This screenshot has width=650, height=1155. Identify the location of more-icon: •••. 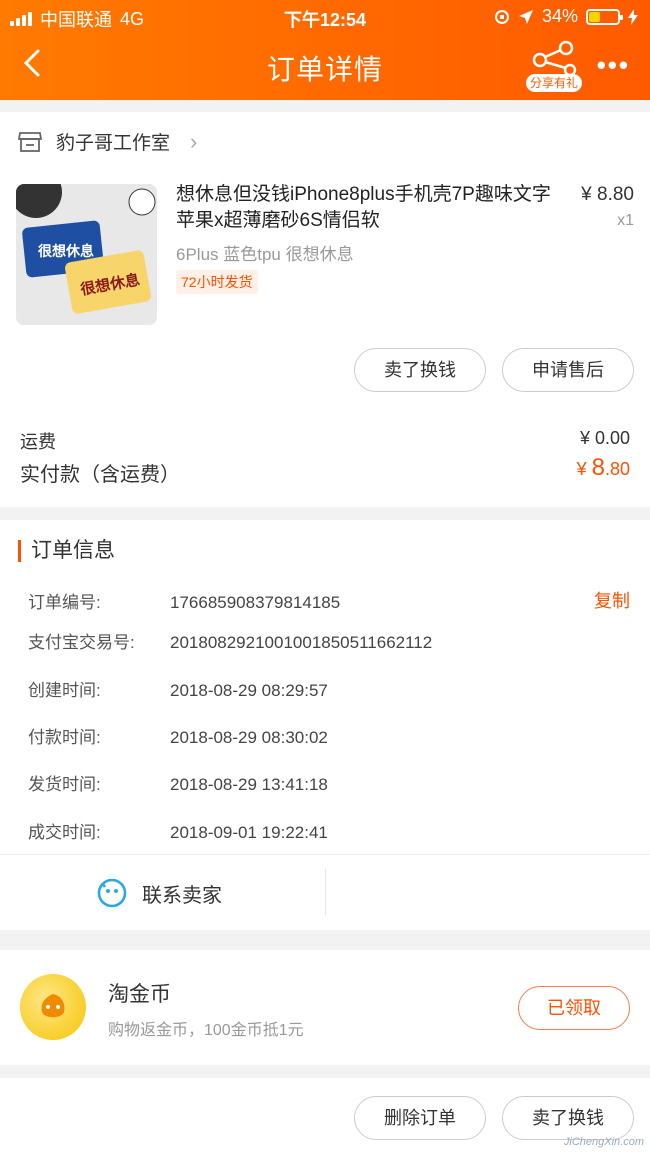
(613, 65).